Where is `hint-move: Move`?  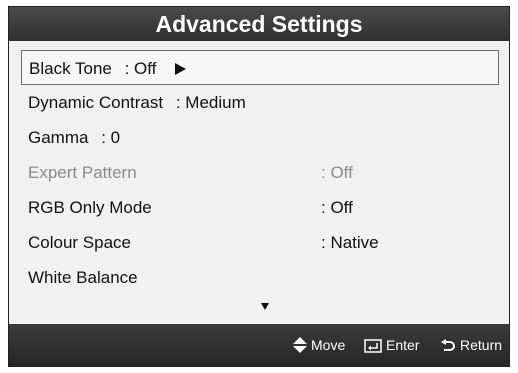
hint-move: Move is located at coordinates (319, 345).